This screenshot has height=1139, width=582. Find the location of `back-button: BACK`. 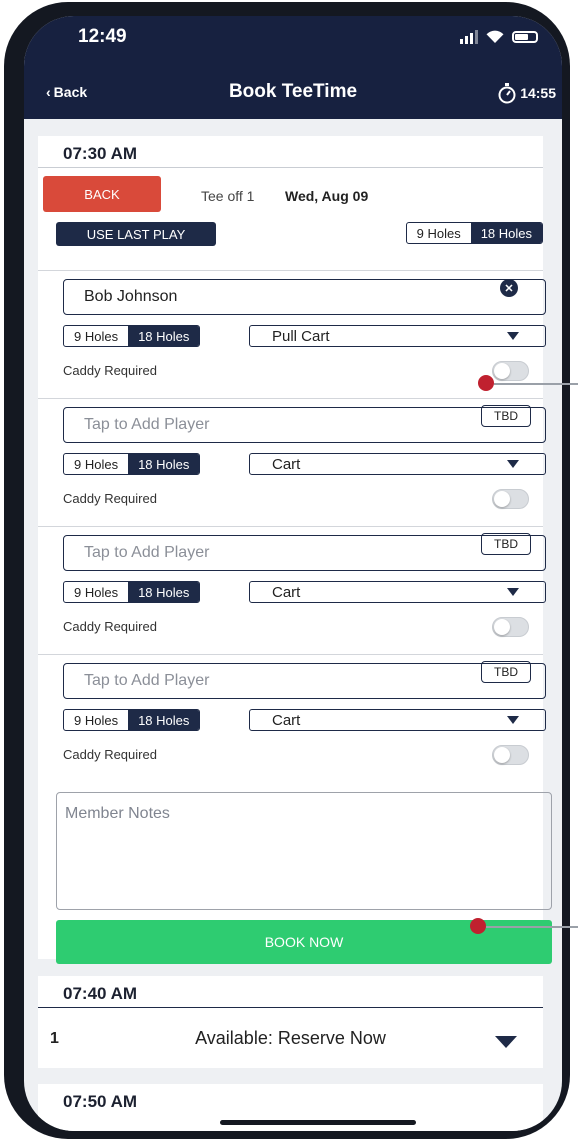

back-button: BACK is located at coordinates (102, 194).